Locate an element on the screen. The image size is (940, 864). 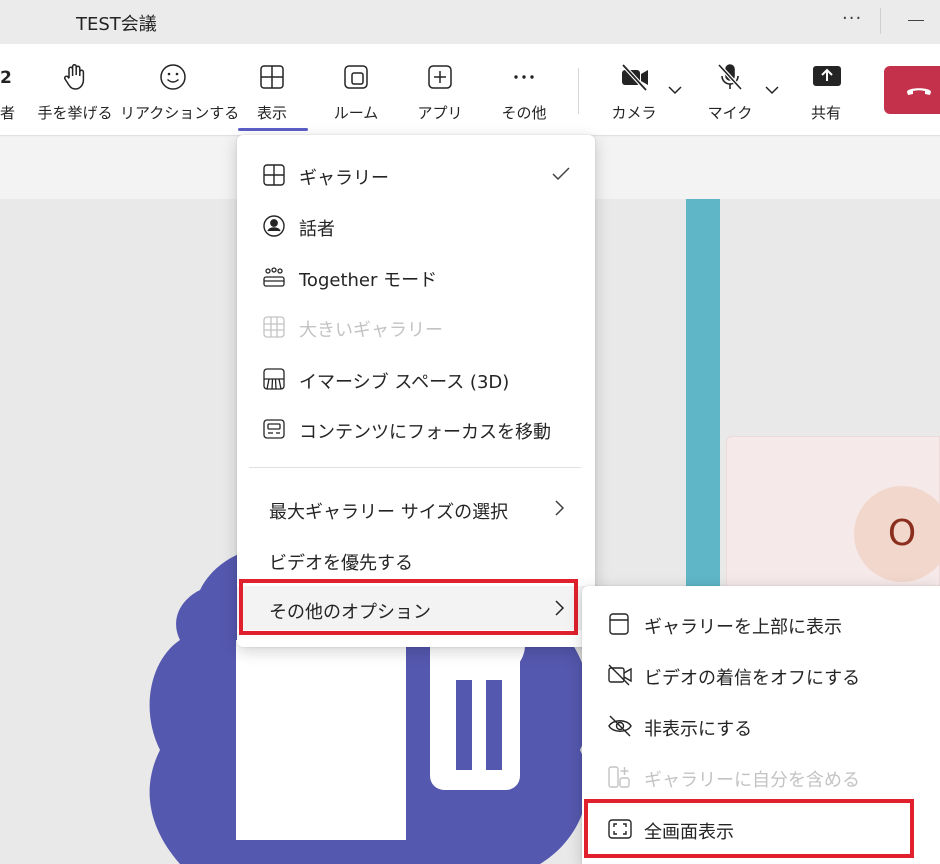
menu-item-together-label: Together モード is located at coordinates (368, 280).